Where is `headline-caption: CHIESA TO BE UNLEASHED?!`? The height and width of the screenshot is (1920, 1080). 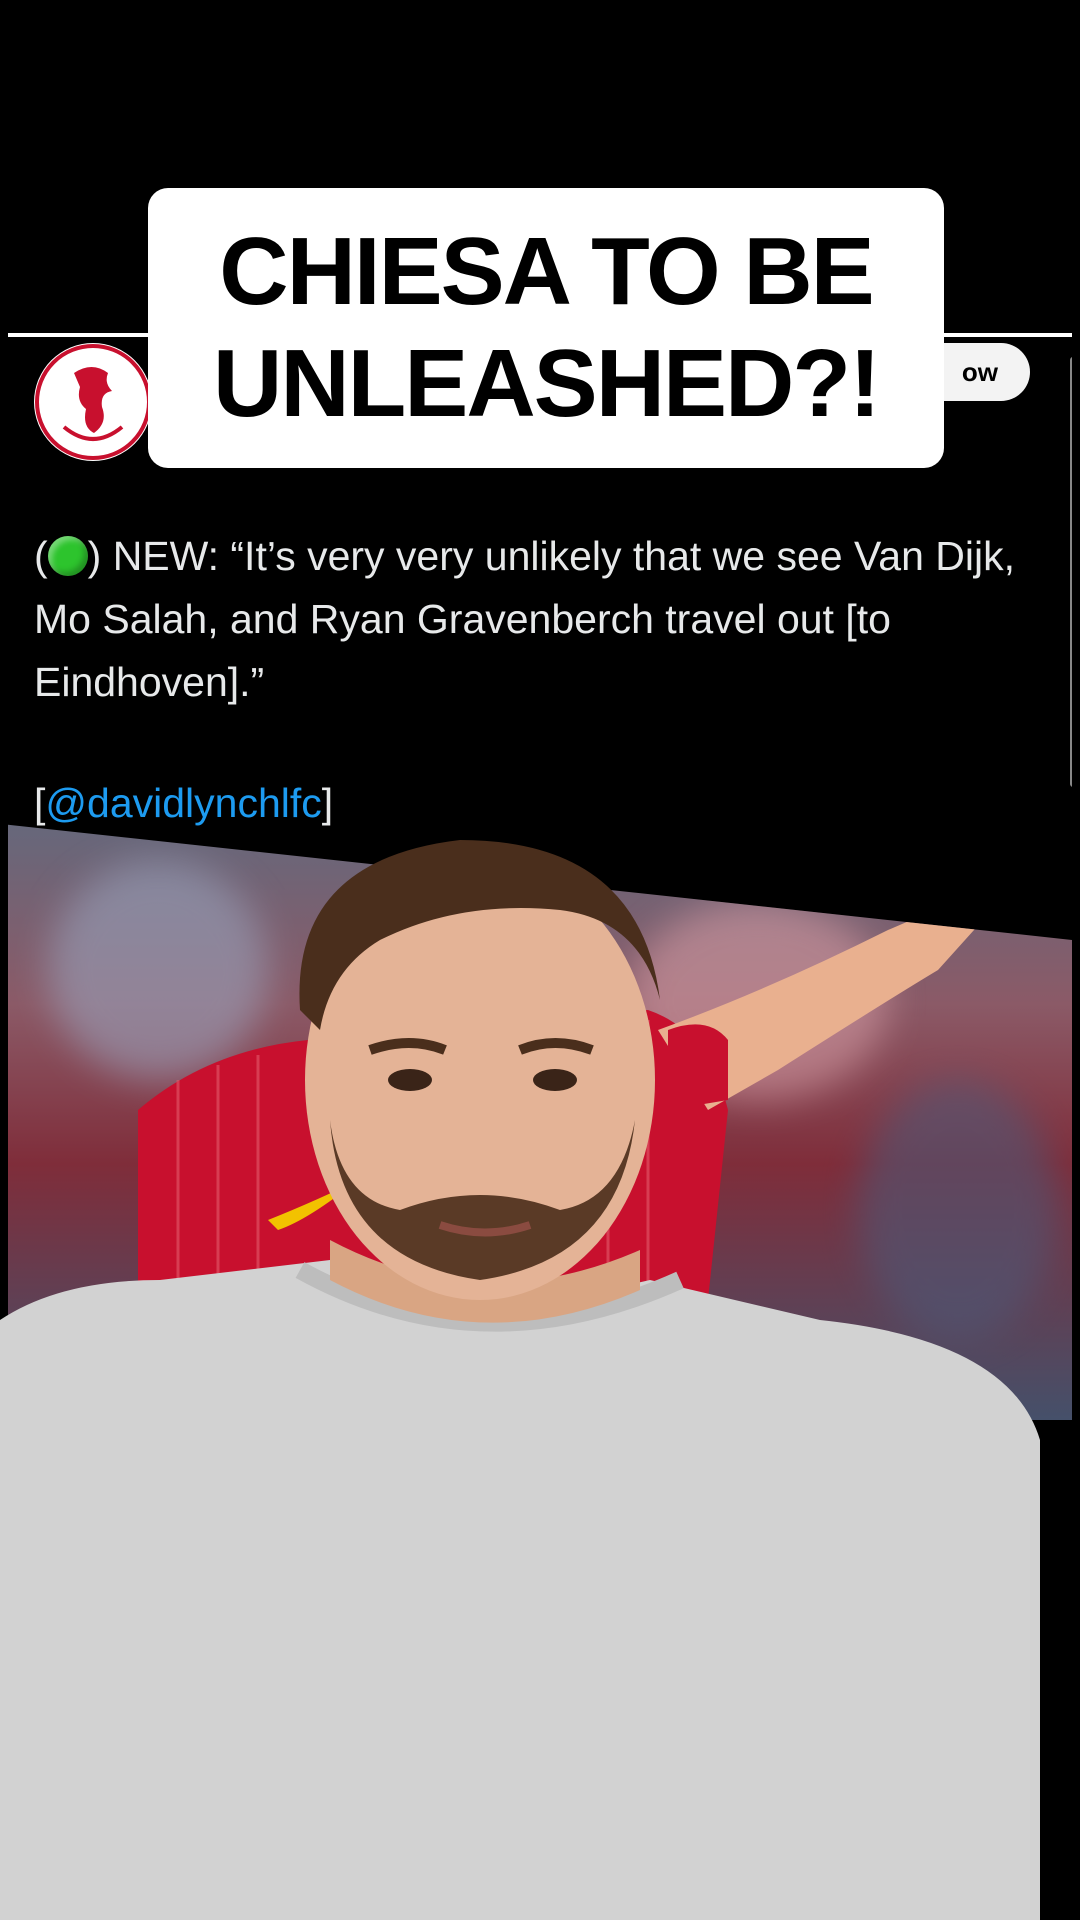 headline-caption: CHIESA TO BE UNLEASHED?! is located at coordinates (546, 328).